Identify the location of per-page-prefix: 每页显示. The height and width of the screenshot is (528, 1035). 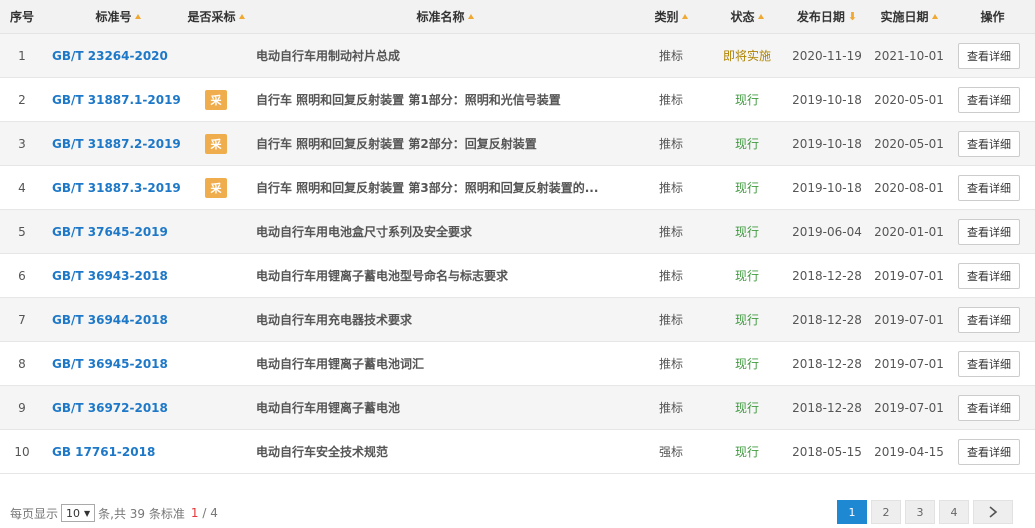
(34, 513).